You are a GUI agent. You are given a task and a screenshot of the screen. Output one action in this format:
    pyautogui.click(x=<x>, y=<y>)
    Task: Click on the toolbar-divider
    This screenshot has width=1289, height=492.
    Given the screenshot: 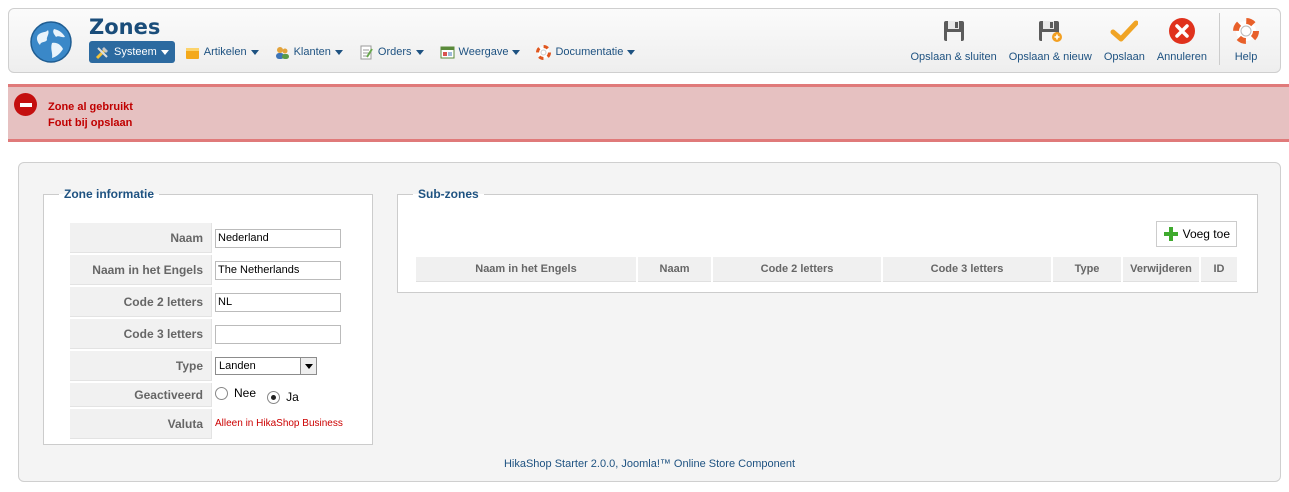 What is the action you would take?
    pyautogui.click(x=1219, y=39)
    